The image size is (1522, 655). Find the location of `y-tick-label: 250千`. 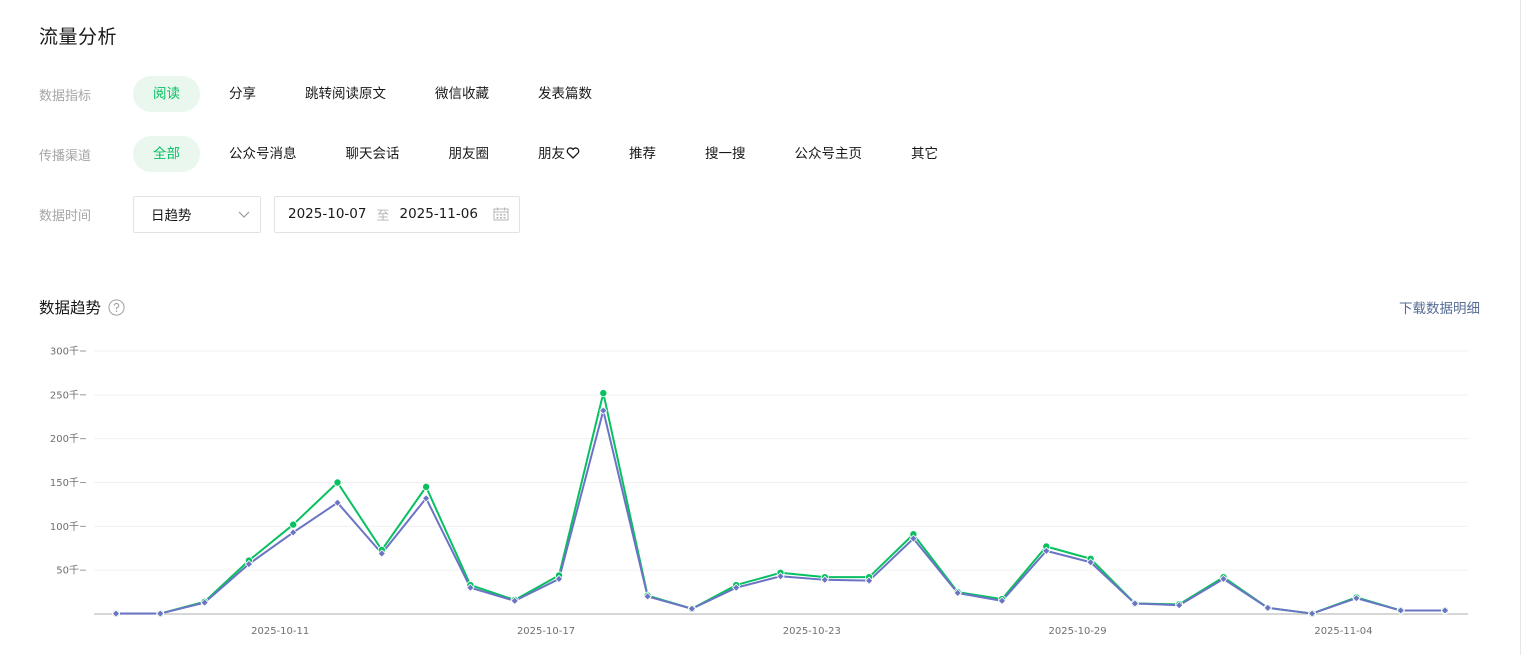

y-tick-label: 250千 is located at coordinates (64, 395).